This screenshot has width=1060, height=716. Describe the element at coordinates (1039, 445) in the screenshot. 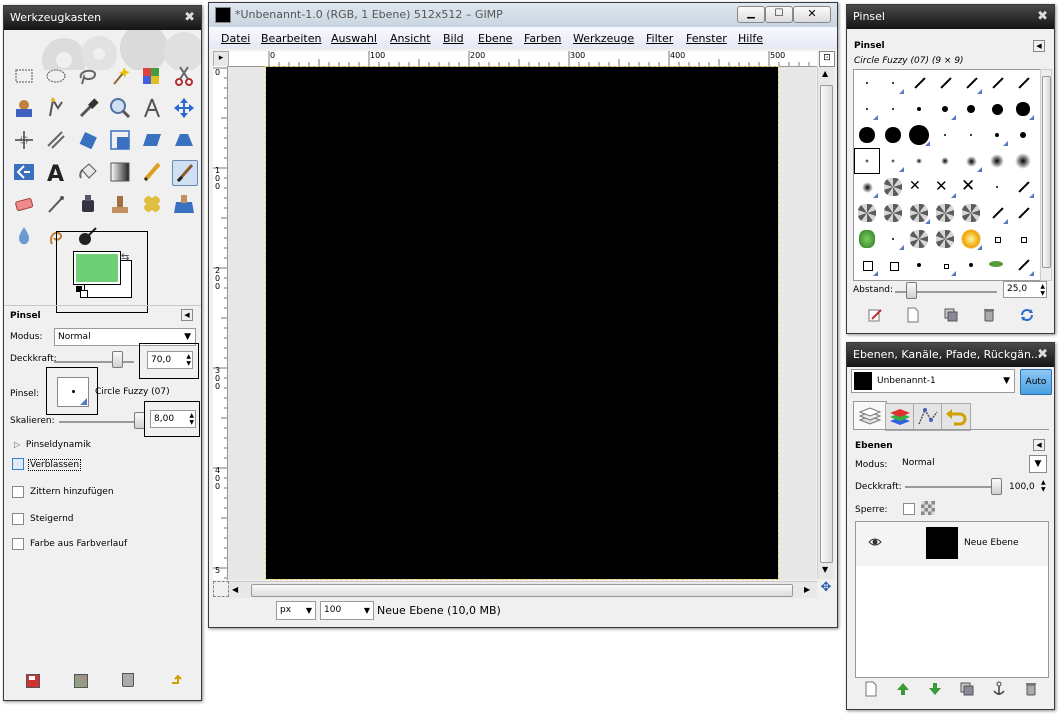

I see `layers-menu-icon: ◀` at that location.